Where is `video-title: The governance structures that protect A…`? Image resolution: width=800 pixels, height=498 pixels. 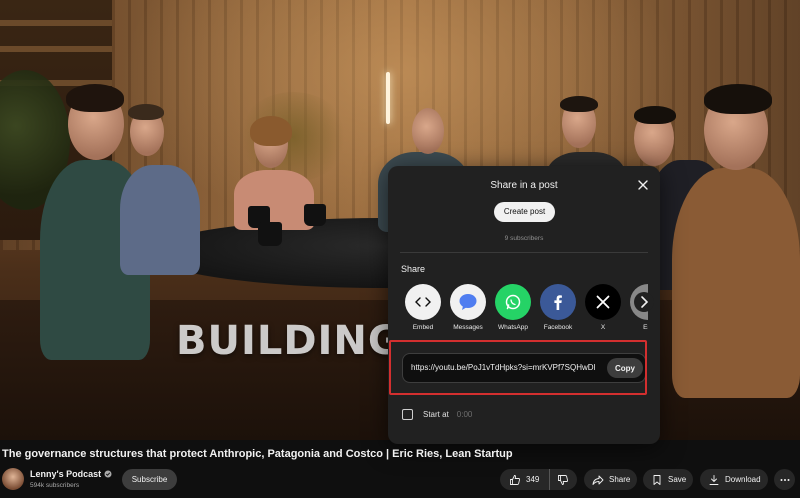
video-title: The governance structures that protect A… is located at coordinates (257, 454).